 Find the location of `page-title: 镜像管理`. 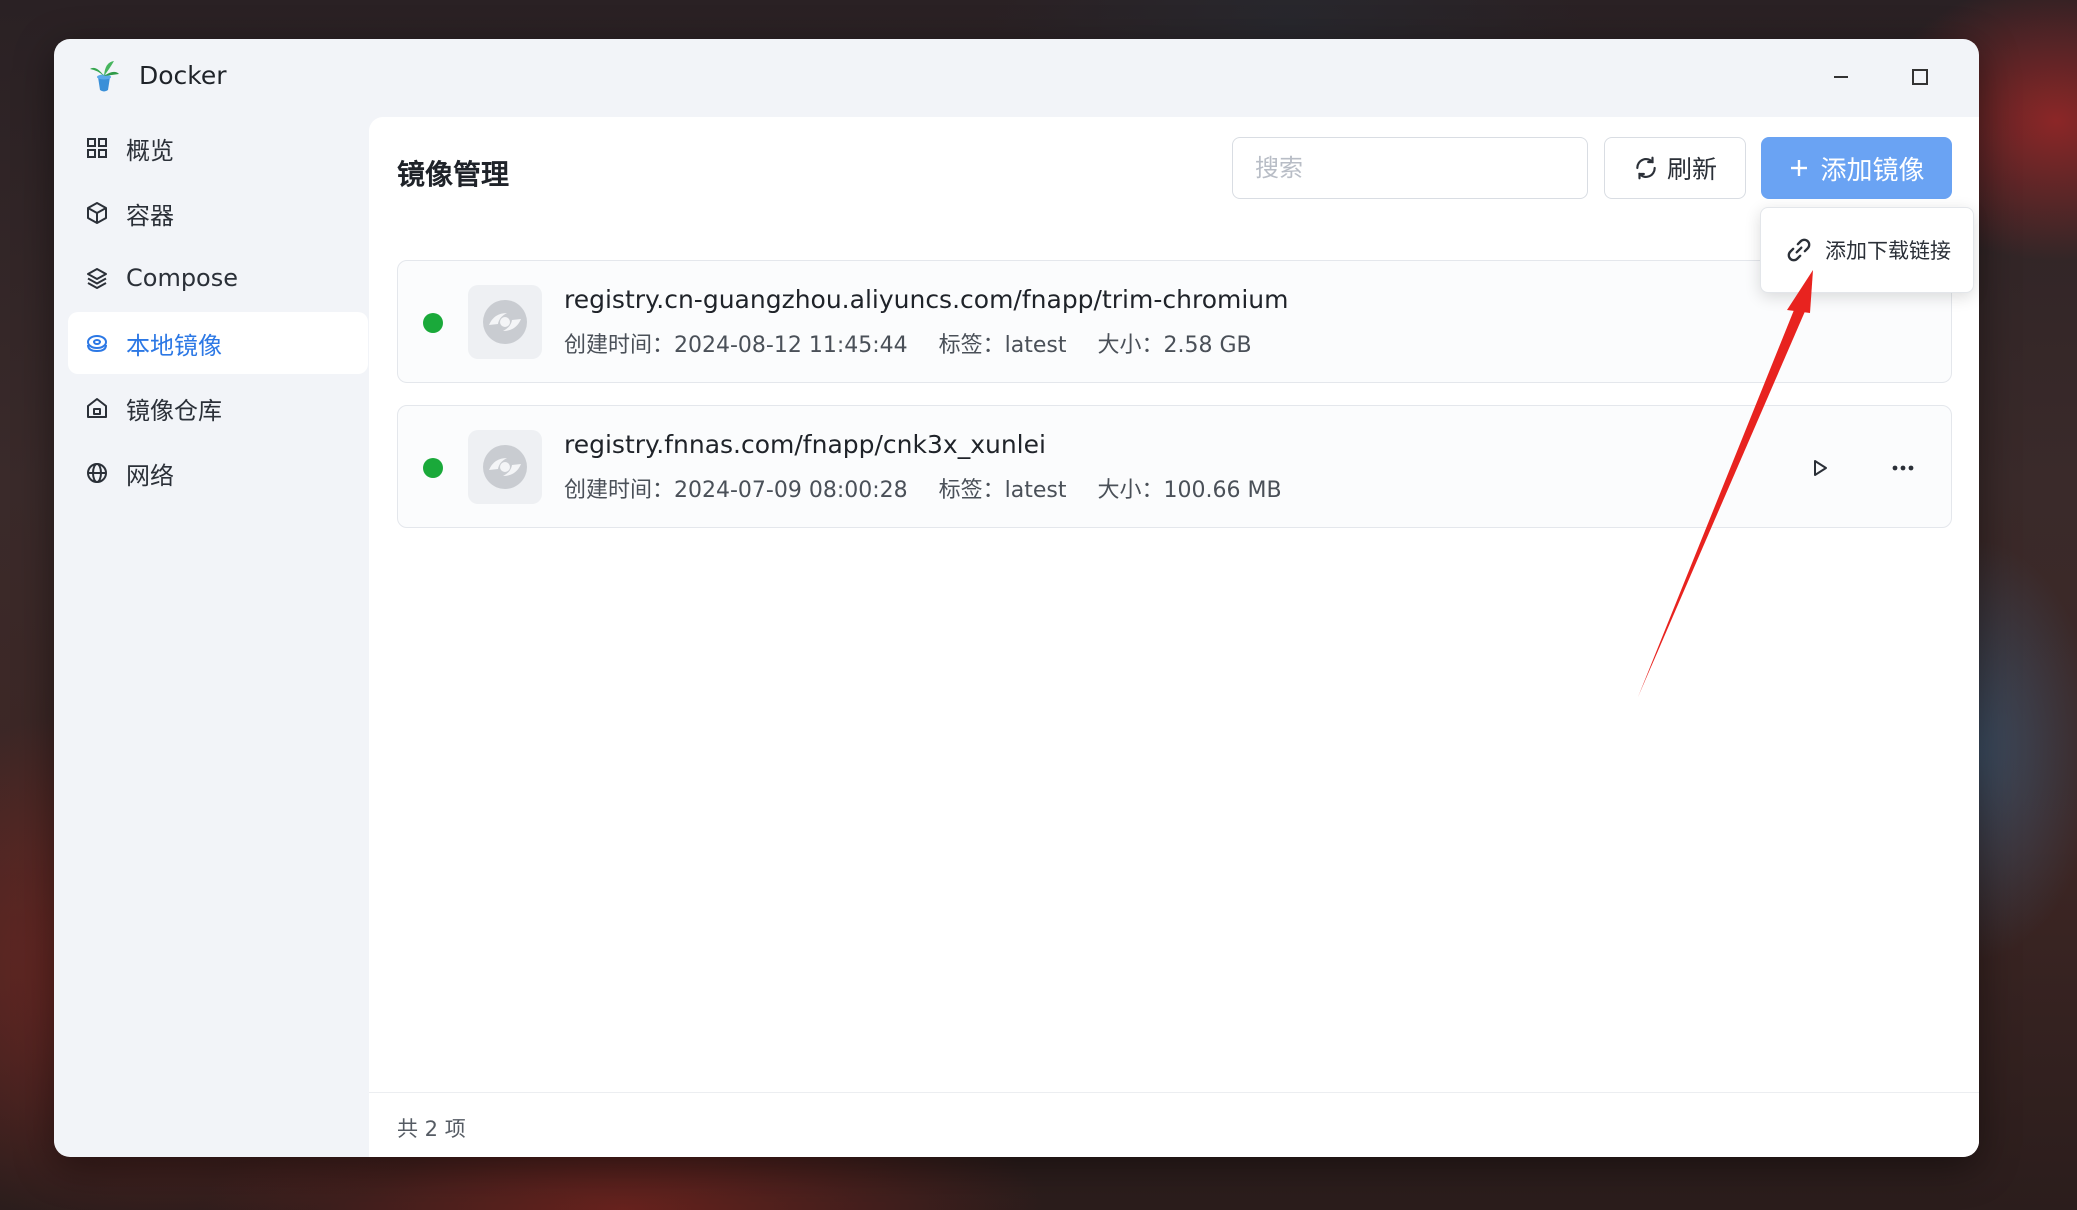

page-title: 镜像管理 is located at coordinates (453, 174).